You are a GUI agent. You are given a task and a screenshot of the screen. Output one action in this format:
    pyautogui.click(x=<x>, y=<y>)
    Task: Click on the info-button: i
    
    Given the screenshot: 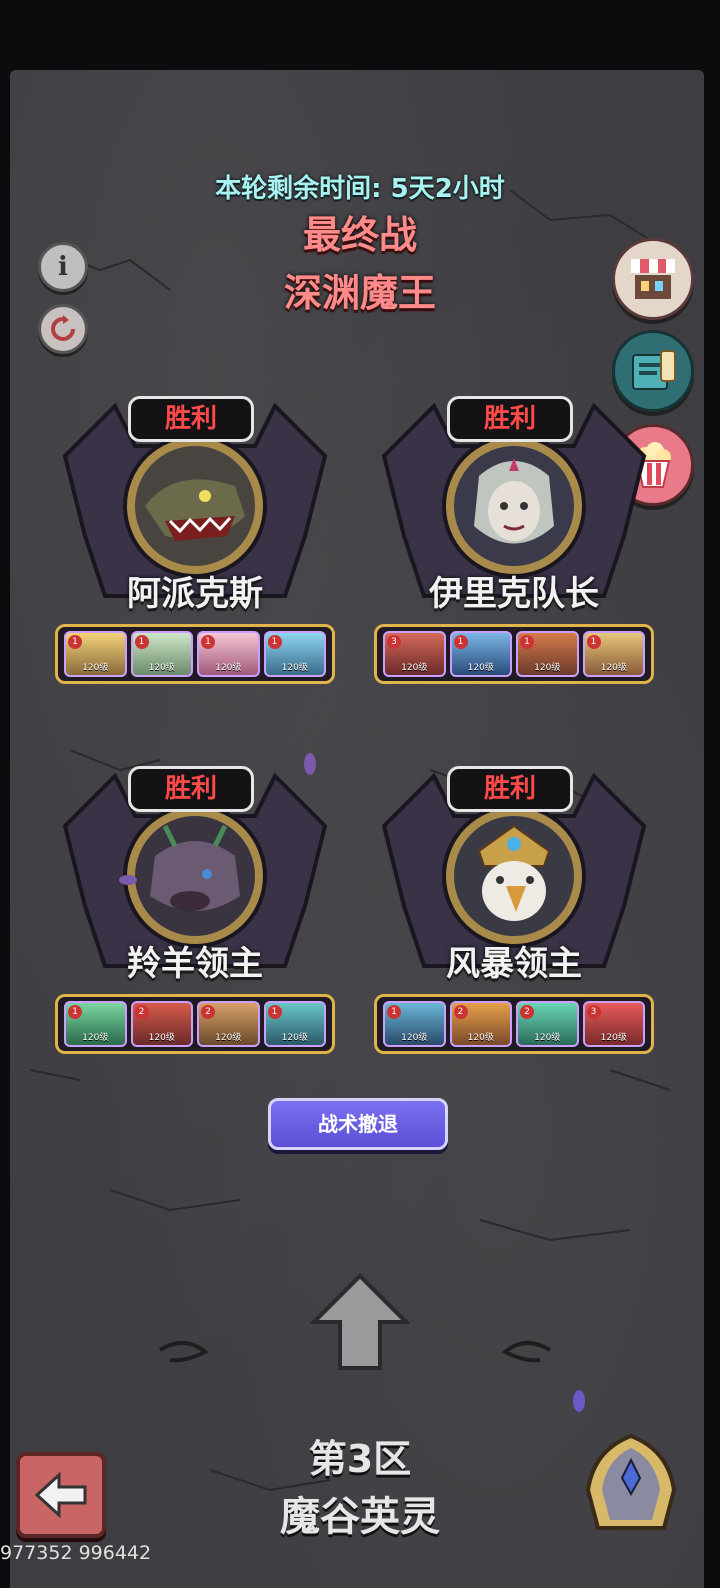 What is the action you would take?
    pyautogui.click(x=63, y=267)
    